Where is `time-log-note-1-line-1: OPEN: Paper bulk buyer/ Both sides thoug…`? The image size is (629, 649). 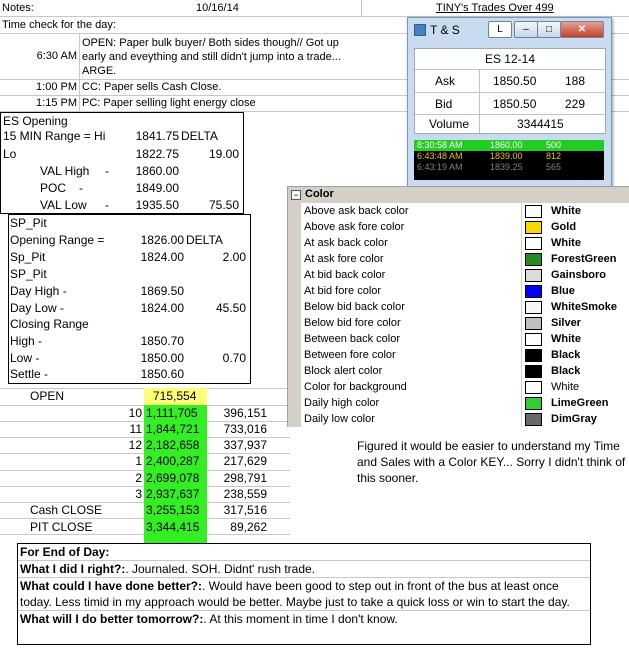
time-log-note-1-line-1: OPEN: Paper bulk buyer/ Both sides thoug… is located at coordinates (210, 43).